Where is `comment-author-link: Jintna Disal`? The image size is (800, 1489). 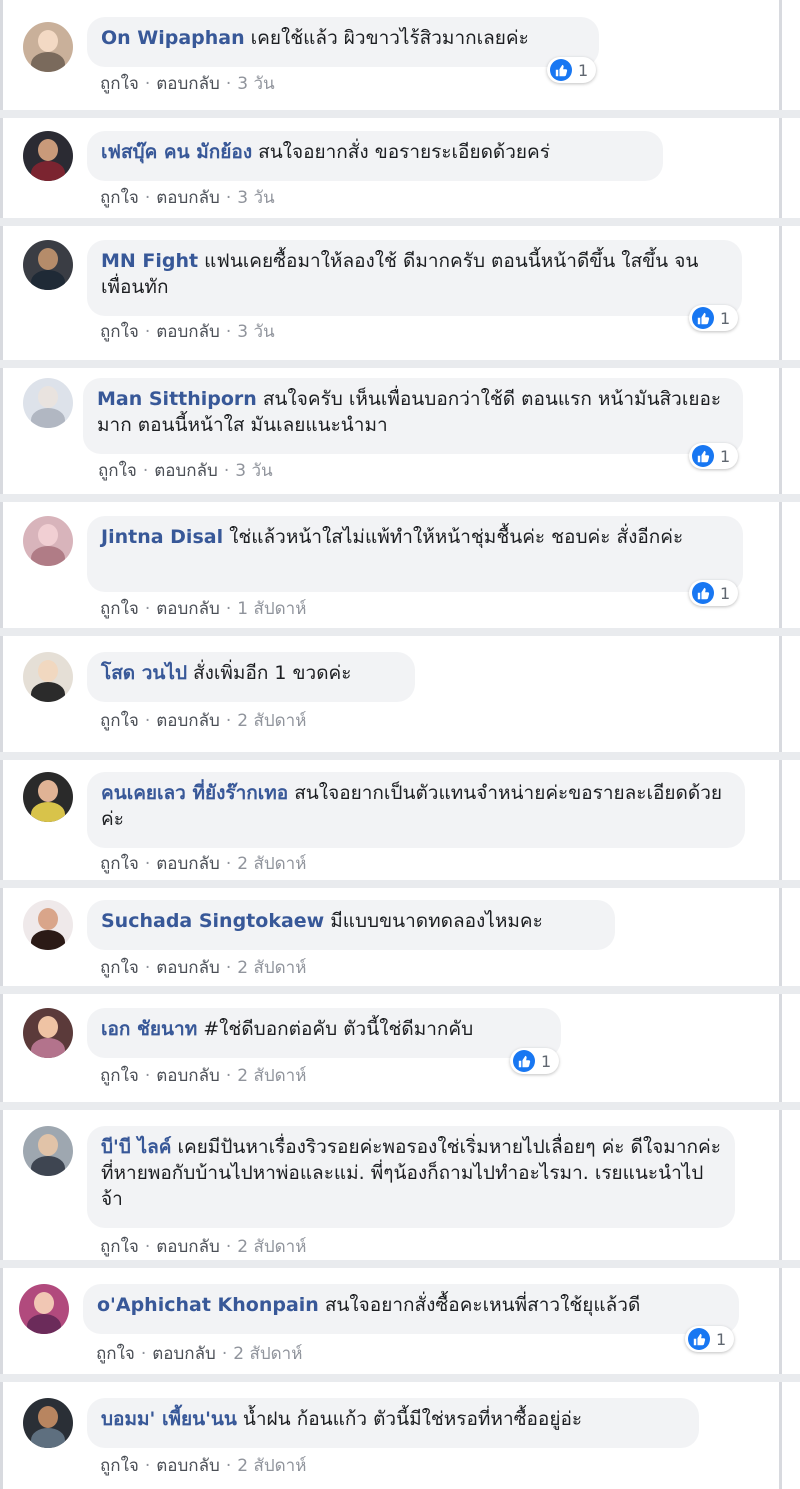 comment-author-link: Jintna Disal is located at coordinates (162, 537).